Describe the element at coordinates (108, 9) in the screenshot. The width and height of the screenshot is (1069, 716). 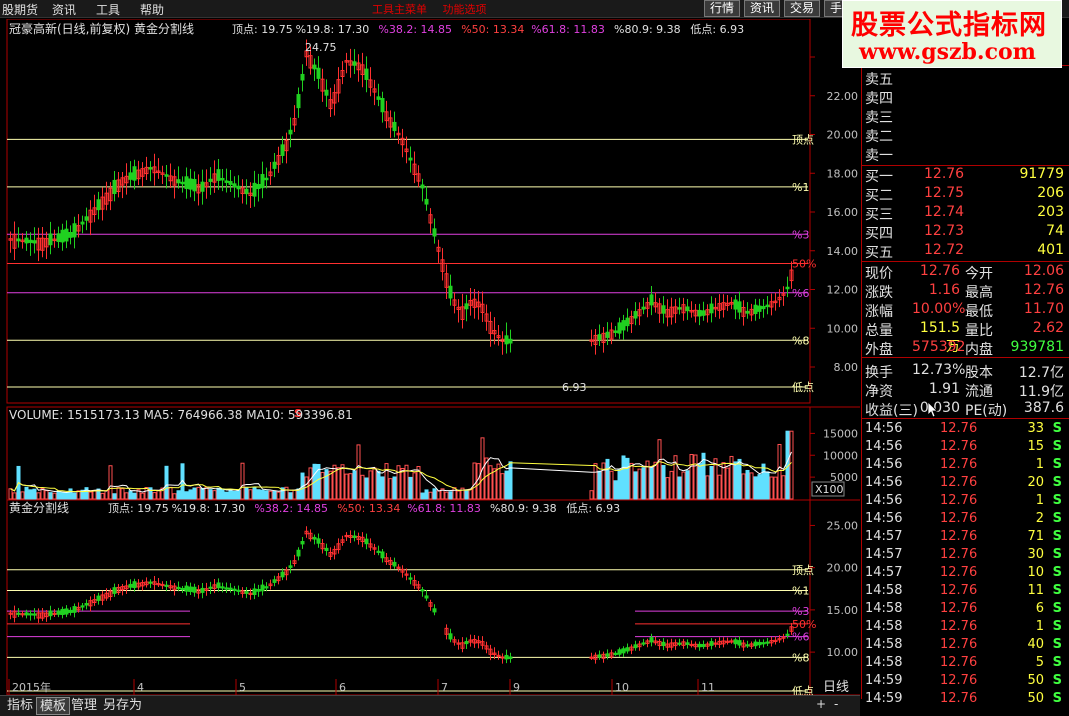
I see `menu-tools: 工具` at that location.